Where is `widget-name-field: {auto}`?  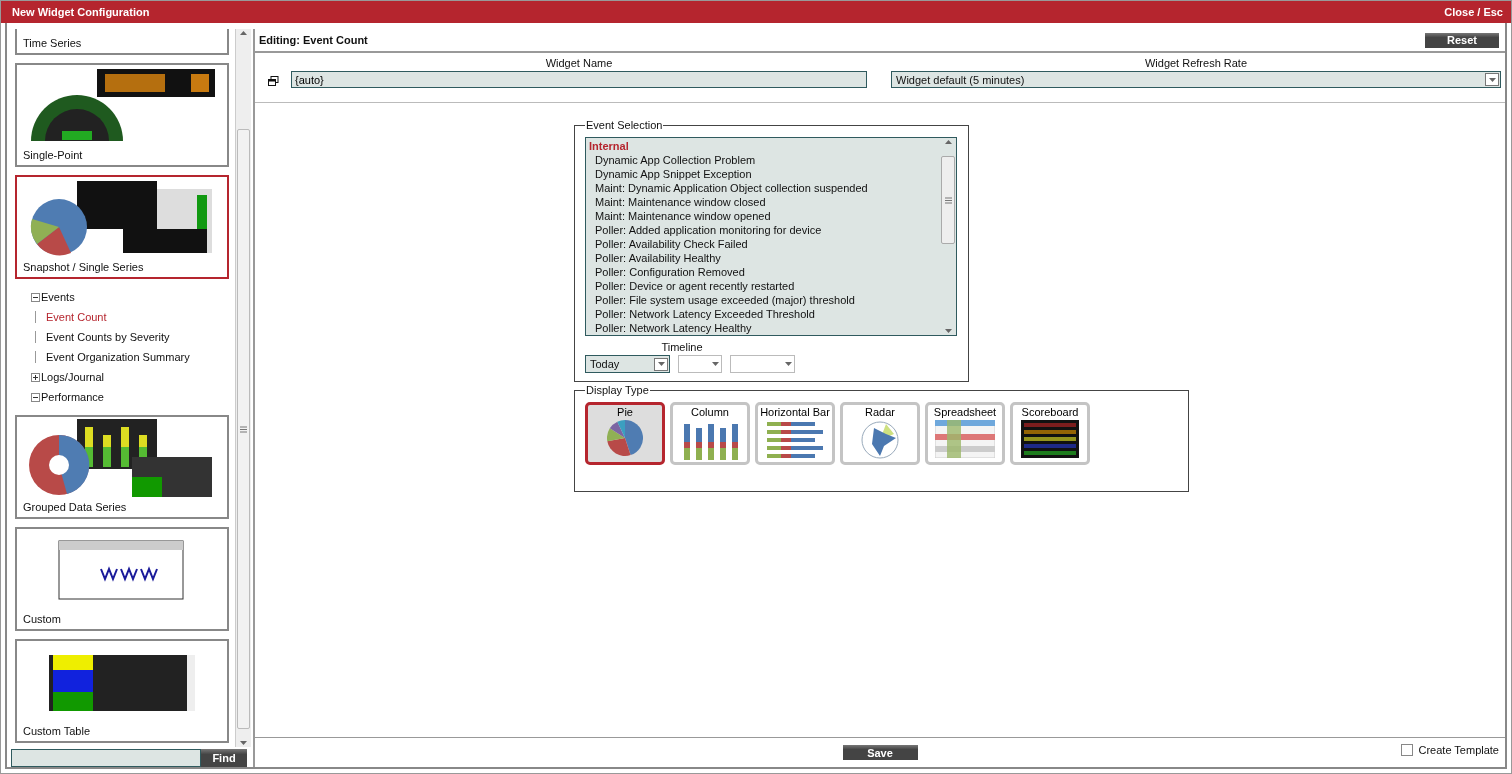
widget-name-field: {auto} is located at coordinates (579, 79).